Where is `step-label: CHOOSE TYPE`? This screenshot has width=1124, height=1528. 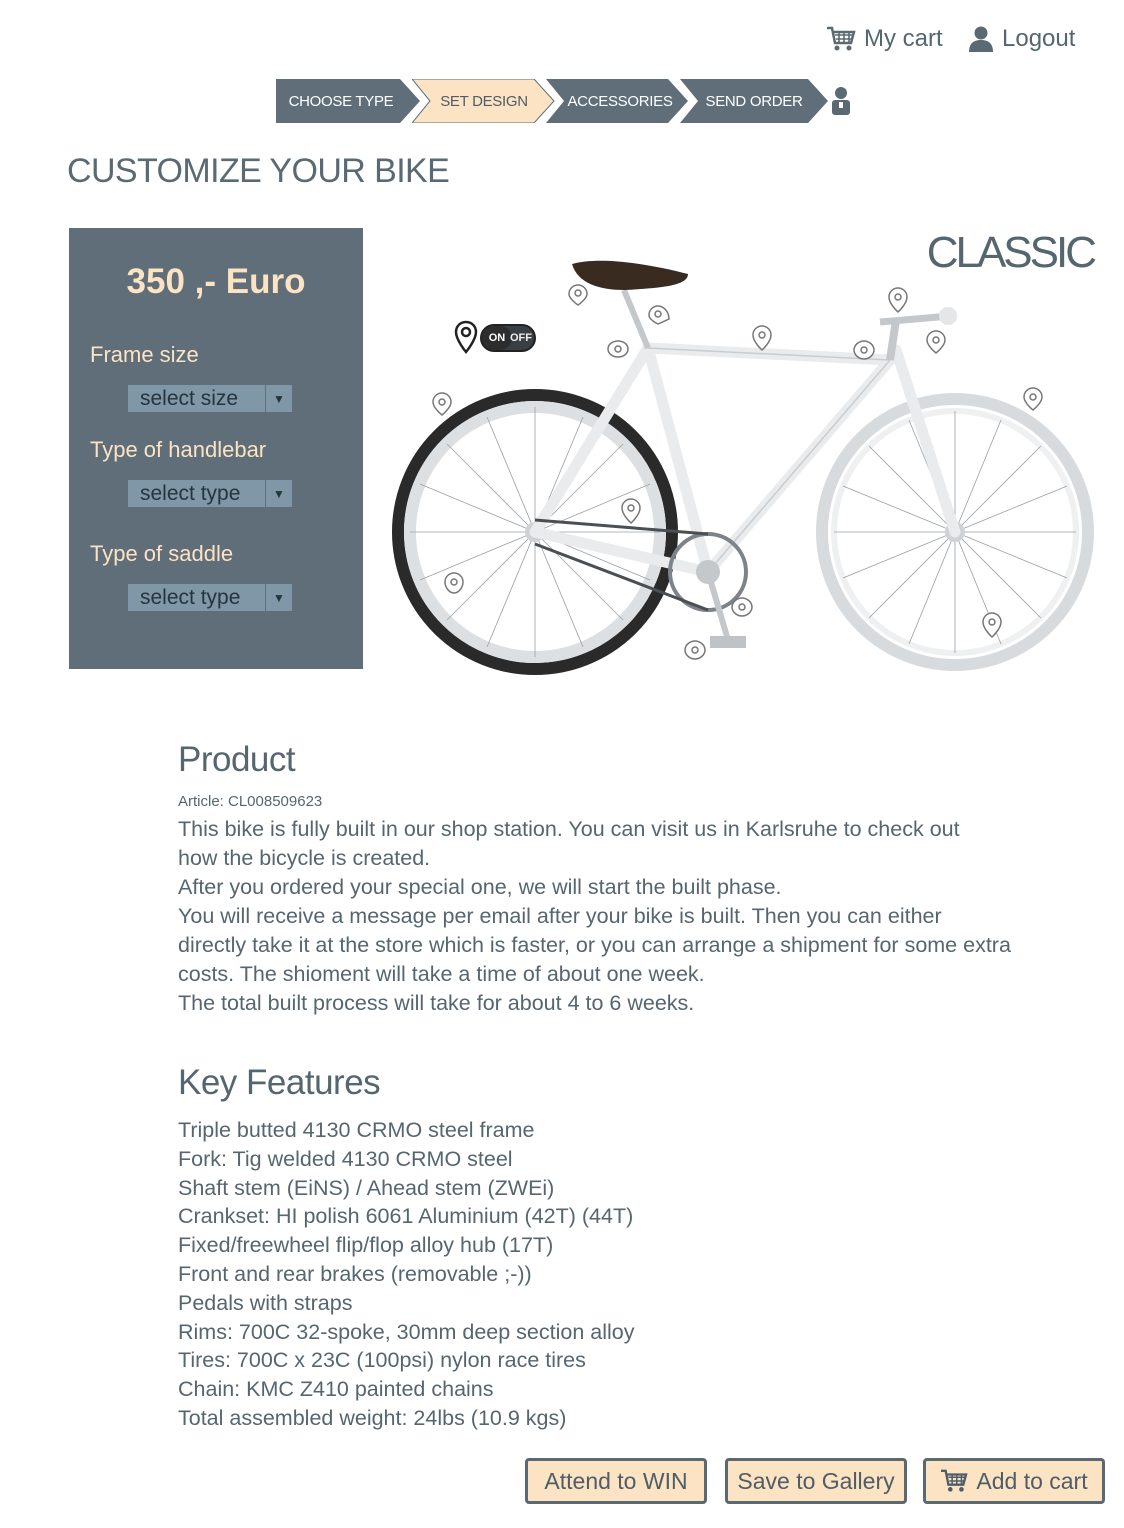
step-label: CHOOSE TYPE is located at coordinates (341, 101).